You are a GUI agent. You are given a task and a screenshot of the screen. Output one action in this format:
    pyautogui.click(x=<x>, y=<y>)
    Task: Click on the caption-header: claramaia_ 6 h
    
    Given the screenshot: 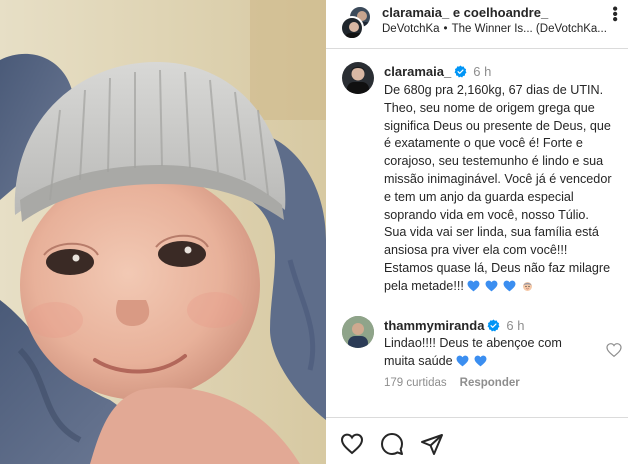 What is the action you would take?
    pyautogui.click(x=437, y=71)
    